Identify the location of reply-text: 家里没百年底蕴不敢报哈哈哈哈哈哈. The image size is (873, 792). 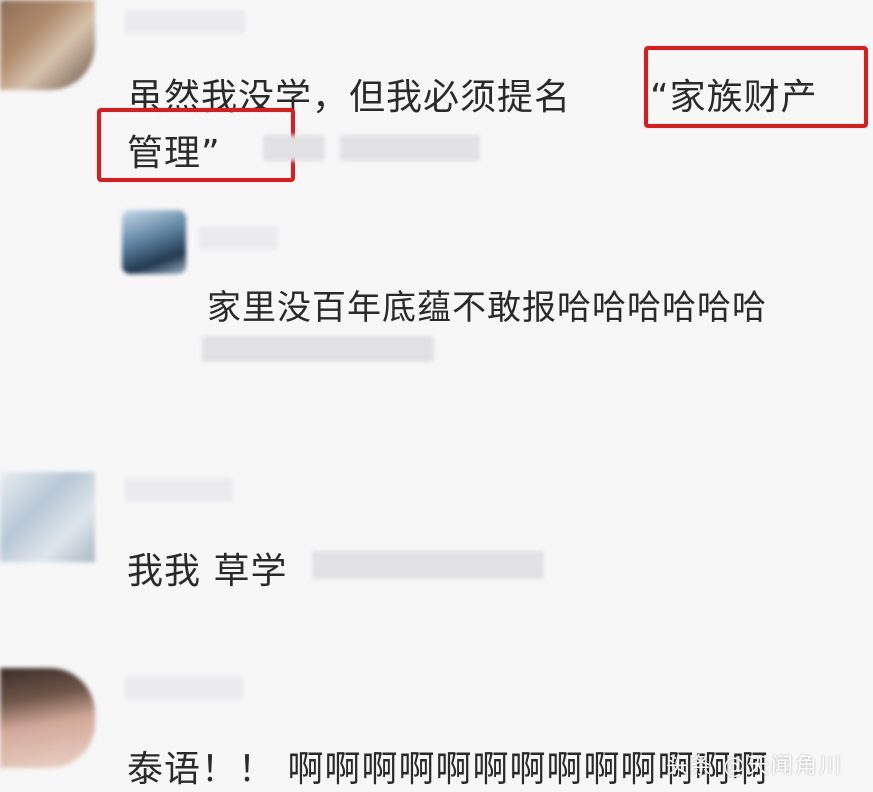
(487, 308).